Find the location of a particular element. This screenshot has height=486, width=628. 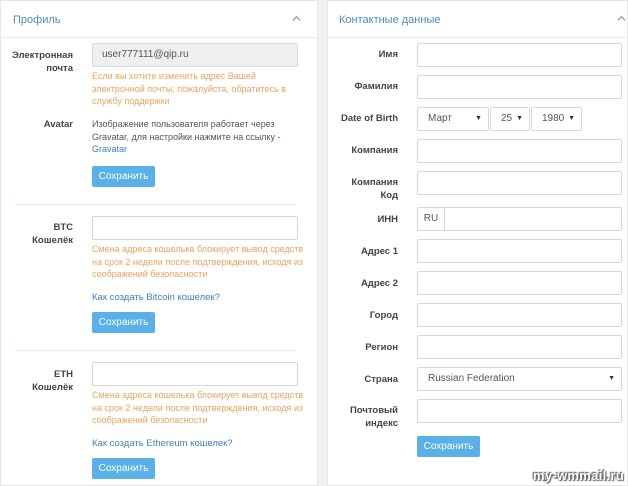

address2-label: Адрес 2 is located at coordinates (379, 283).